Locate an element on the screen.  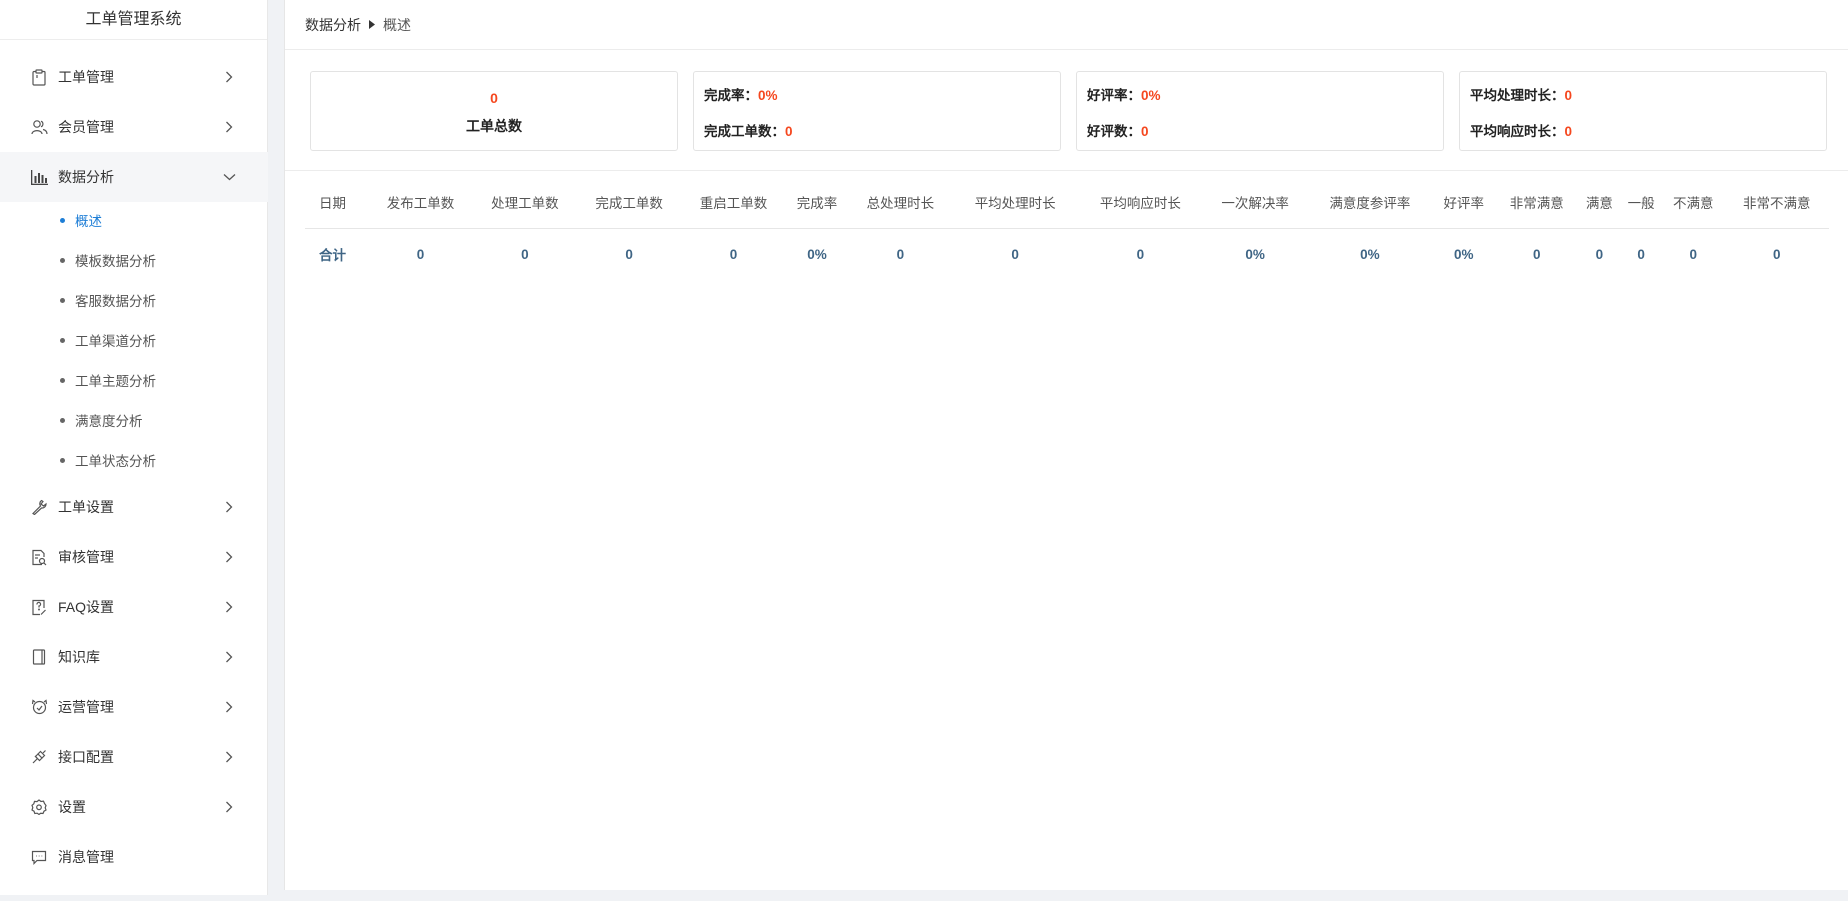
submenu-item-label: 工单主题分析 is located at coordinates (115, 381).